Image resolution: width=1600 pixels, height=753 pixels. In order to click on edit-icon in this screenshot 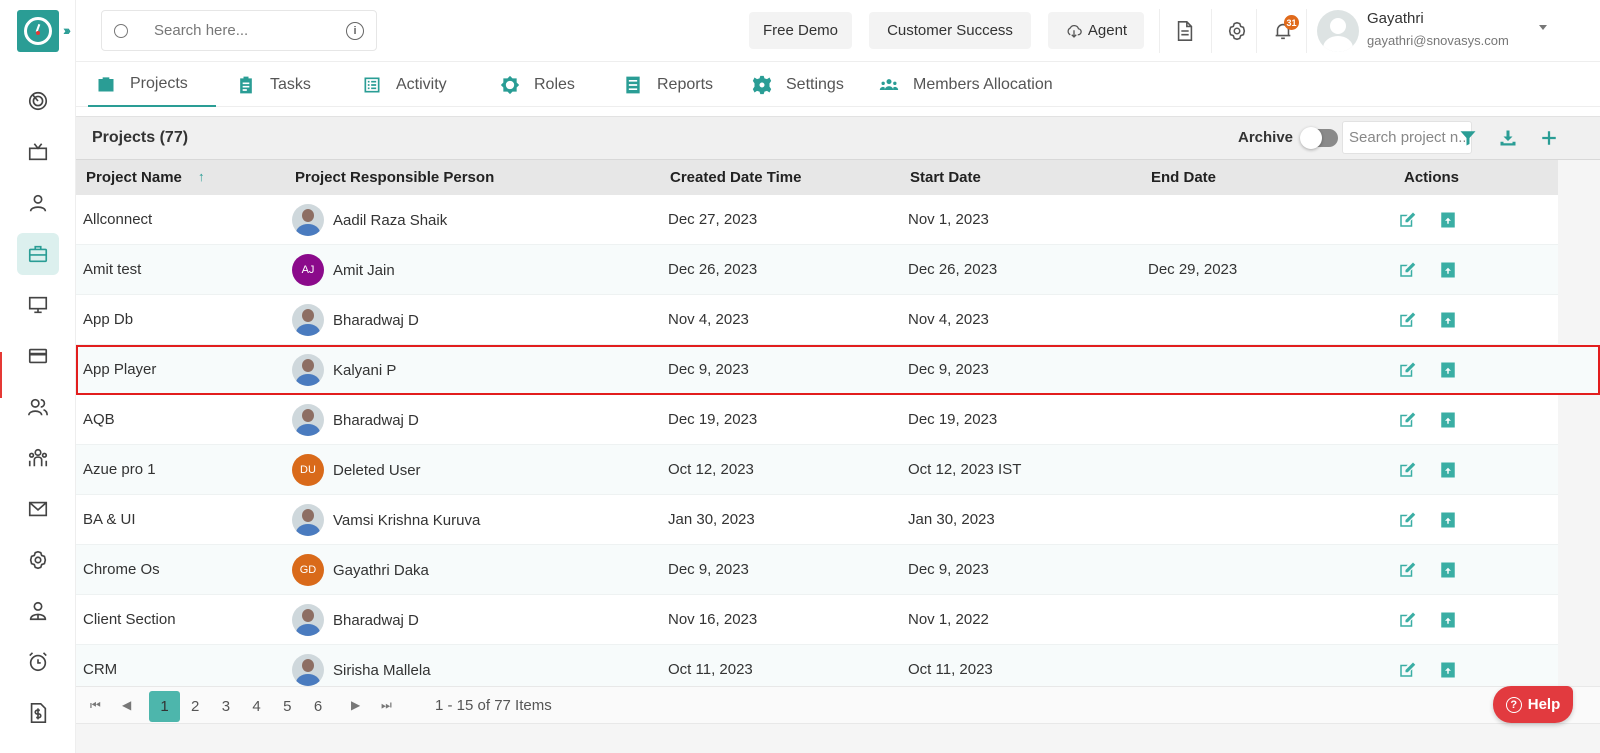, I will do `click(1408, 519)`.